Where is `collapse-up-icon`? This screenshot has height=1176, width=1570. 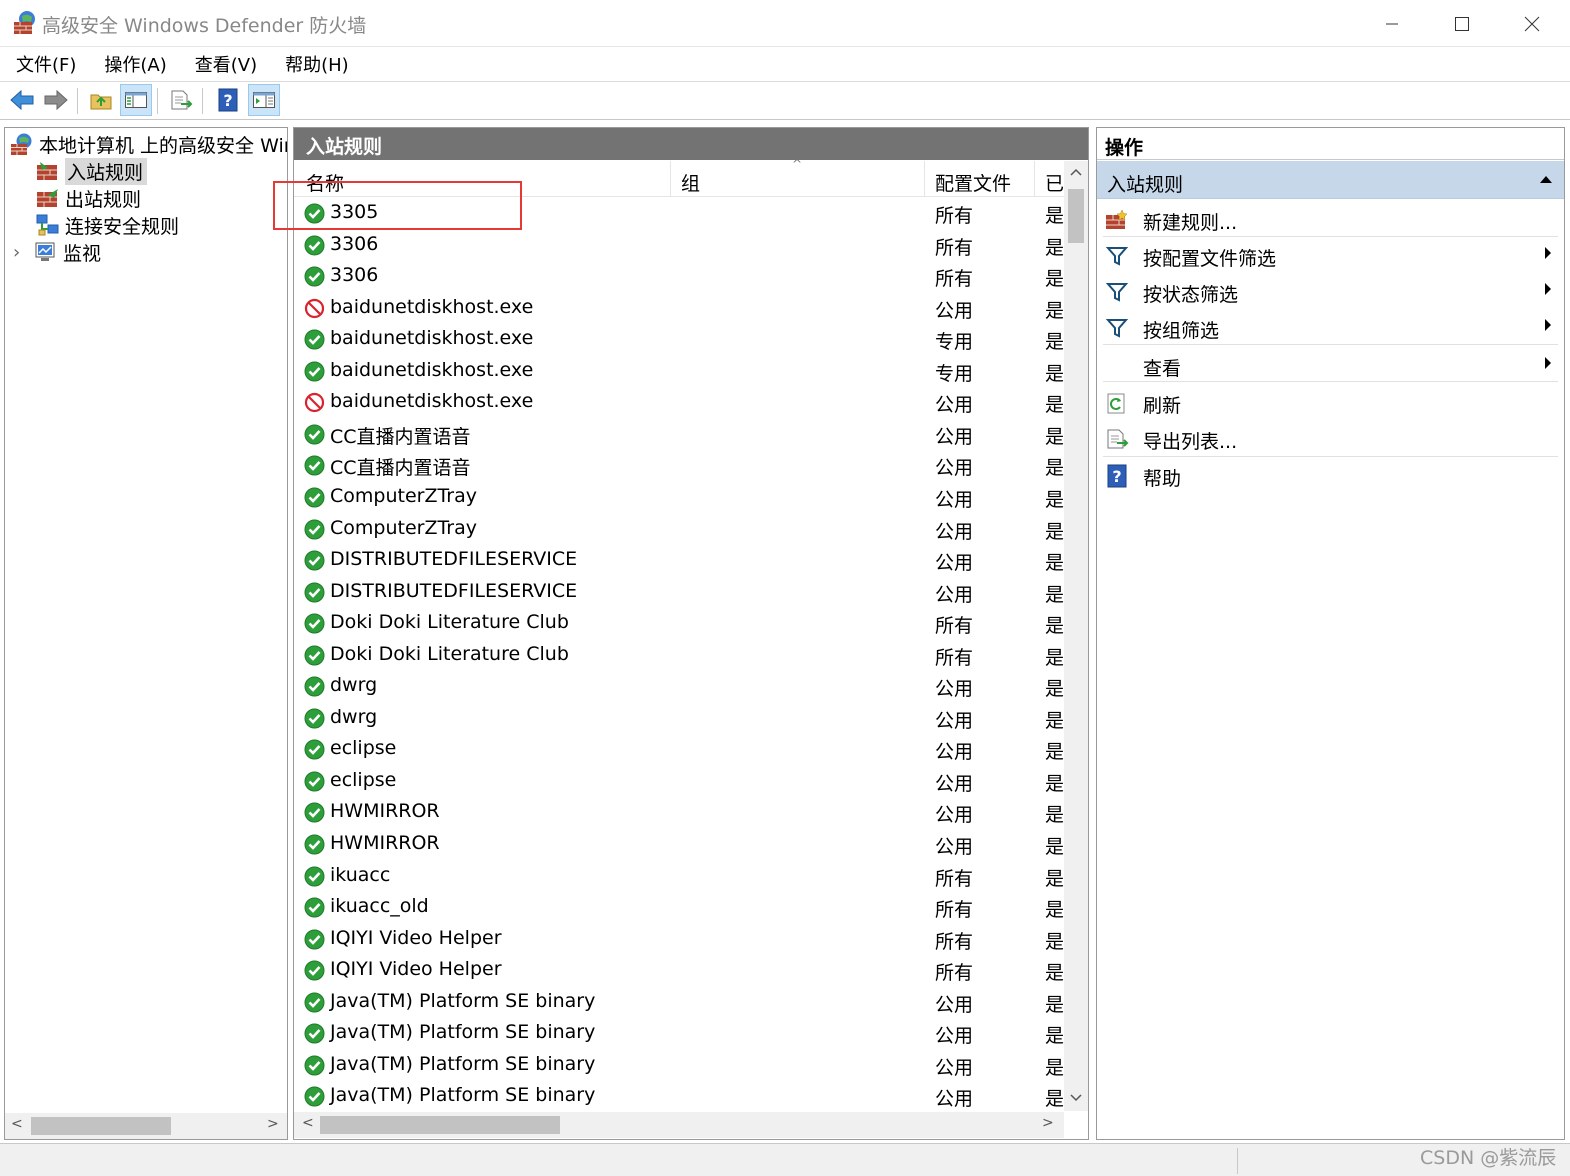
collapse-up-icon is located at coordinates (1546, 180).